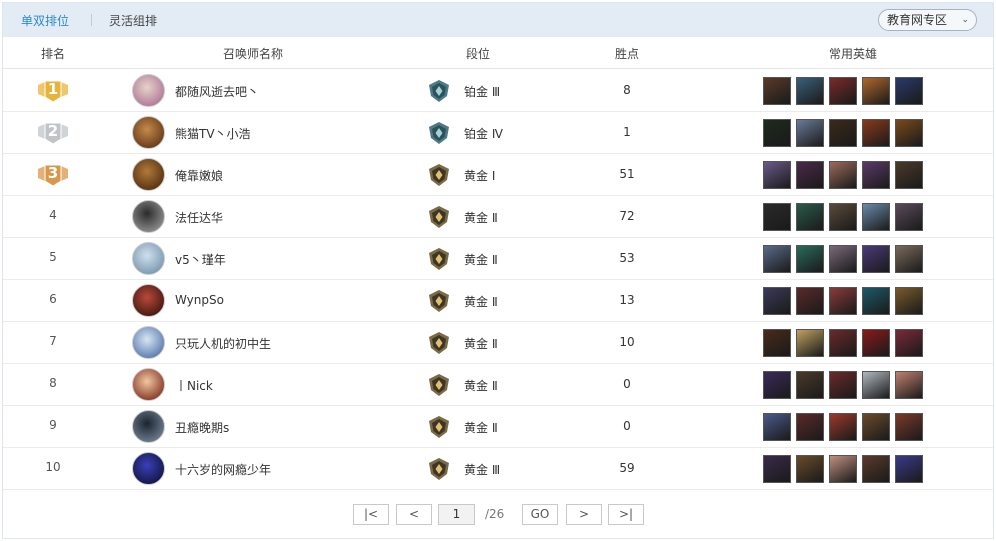 Image resolution: width=996 pixels, height=541 pixels. What do you see at coordinates (498, 91) in the screenshot?
I see `table-row: 1 都随风逝去吧丶 铂金 Ⅲ 8` at bounding box center [498, 91].